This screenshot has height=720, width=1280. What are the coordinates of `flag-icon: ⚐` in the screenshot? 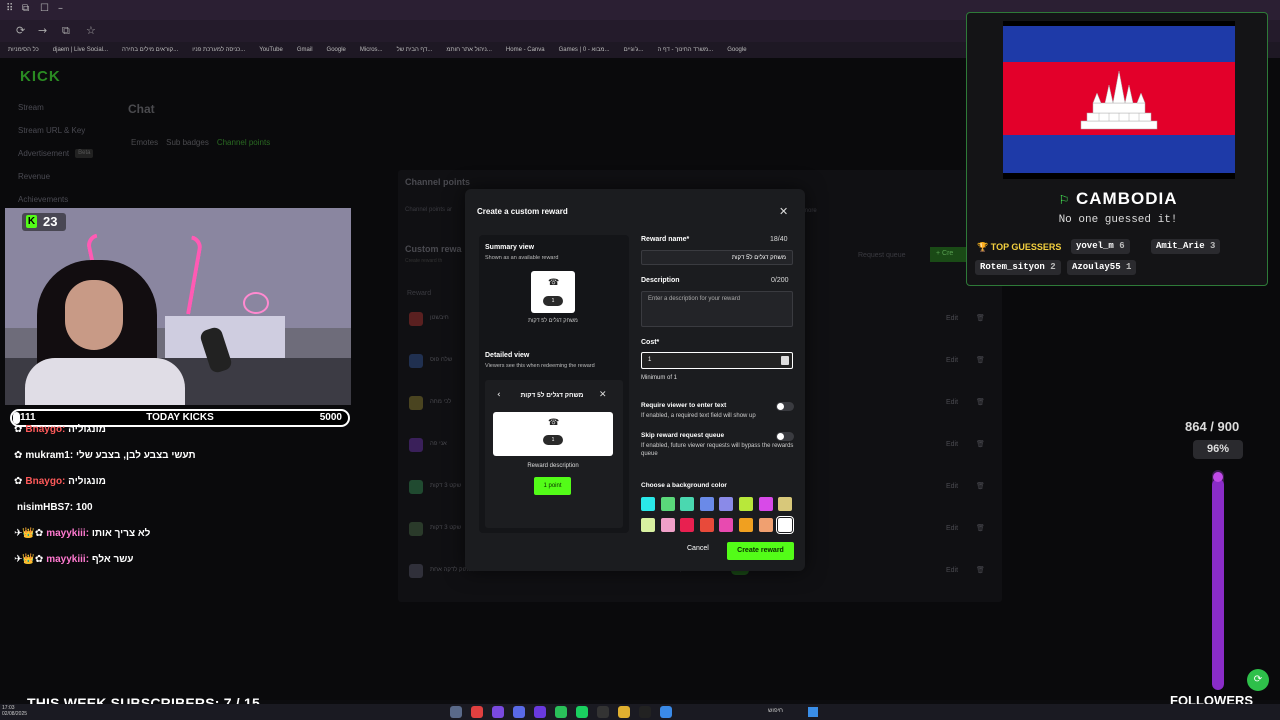 It's located at (1064, 200).